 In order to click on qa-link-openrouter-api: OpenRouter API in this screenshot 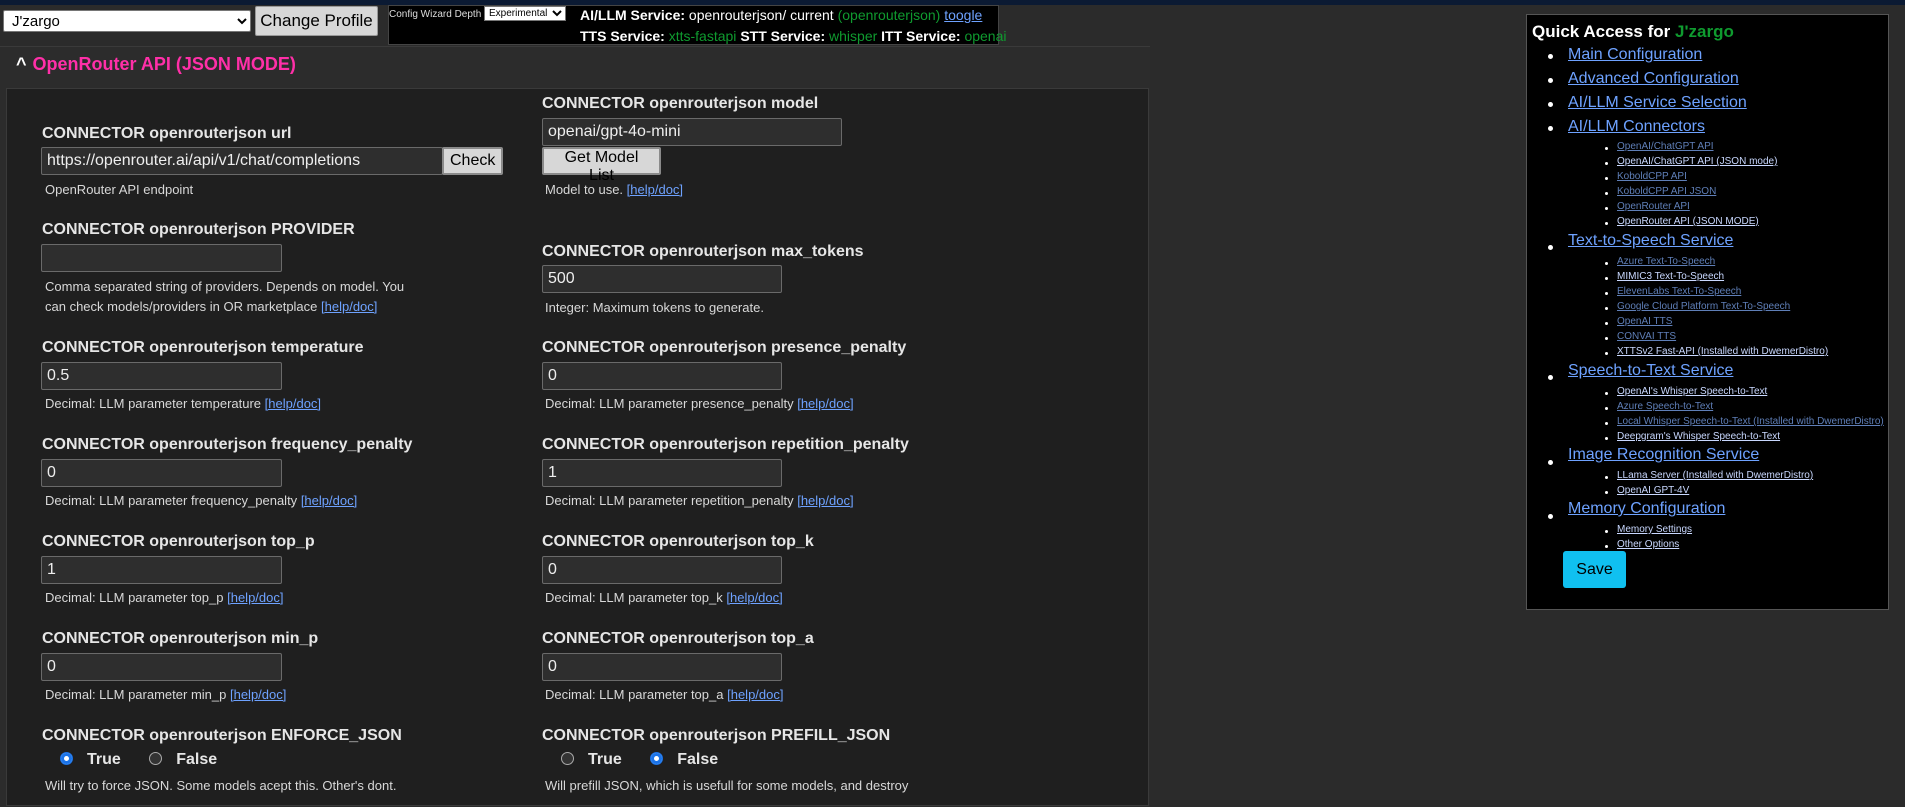, I will do `click(1653, 206)`.